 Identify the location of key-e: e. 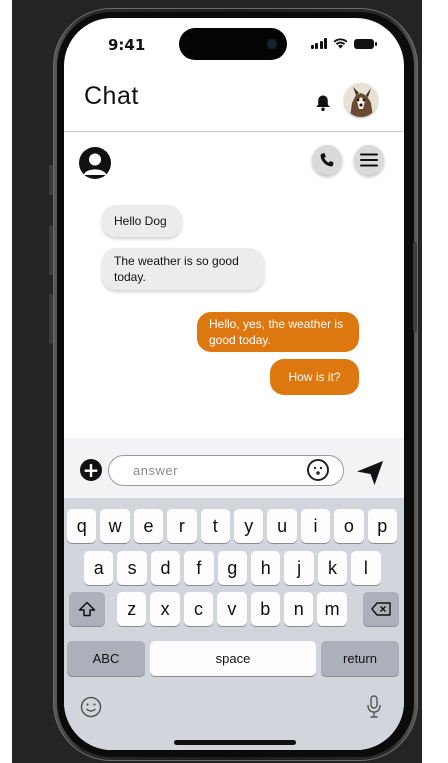
(148, 526).